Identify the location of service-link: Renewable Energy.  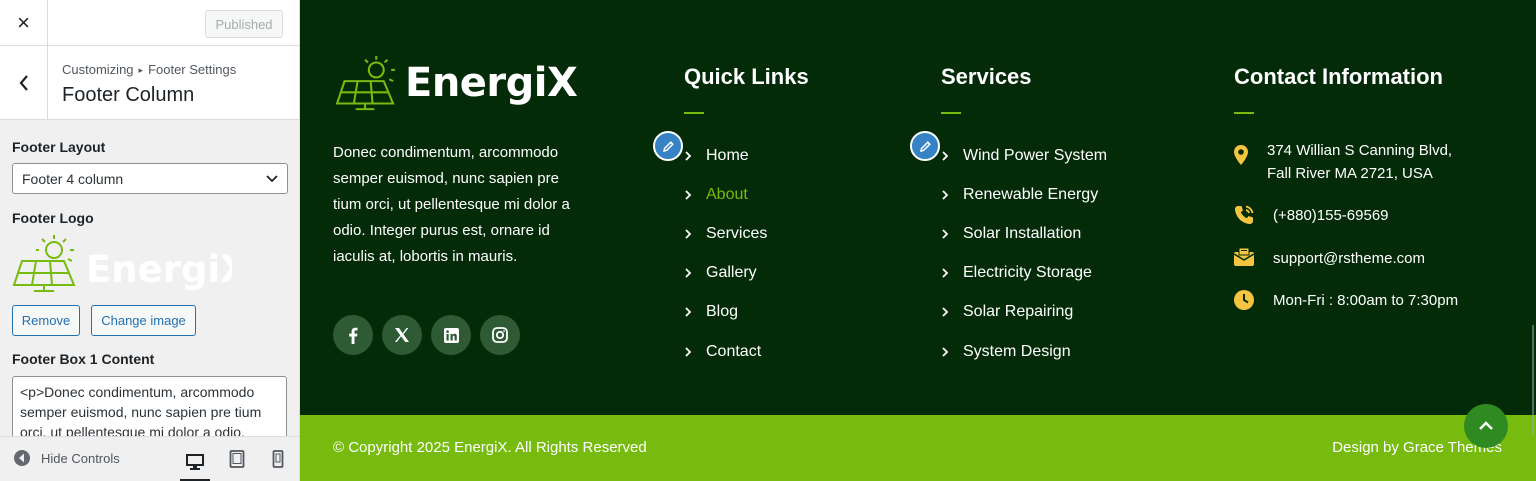
(1024, 194).